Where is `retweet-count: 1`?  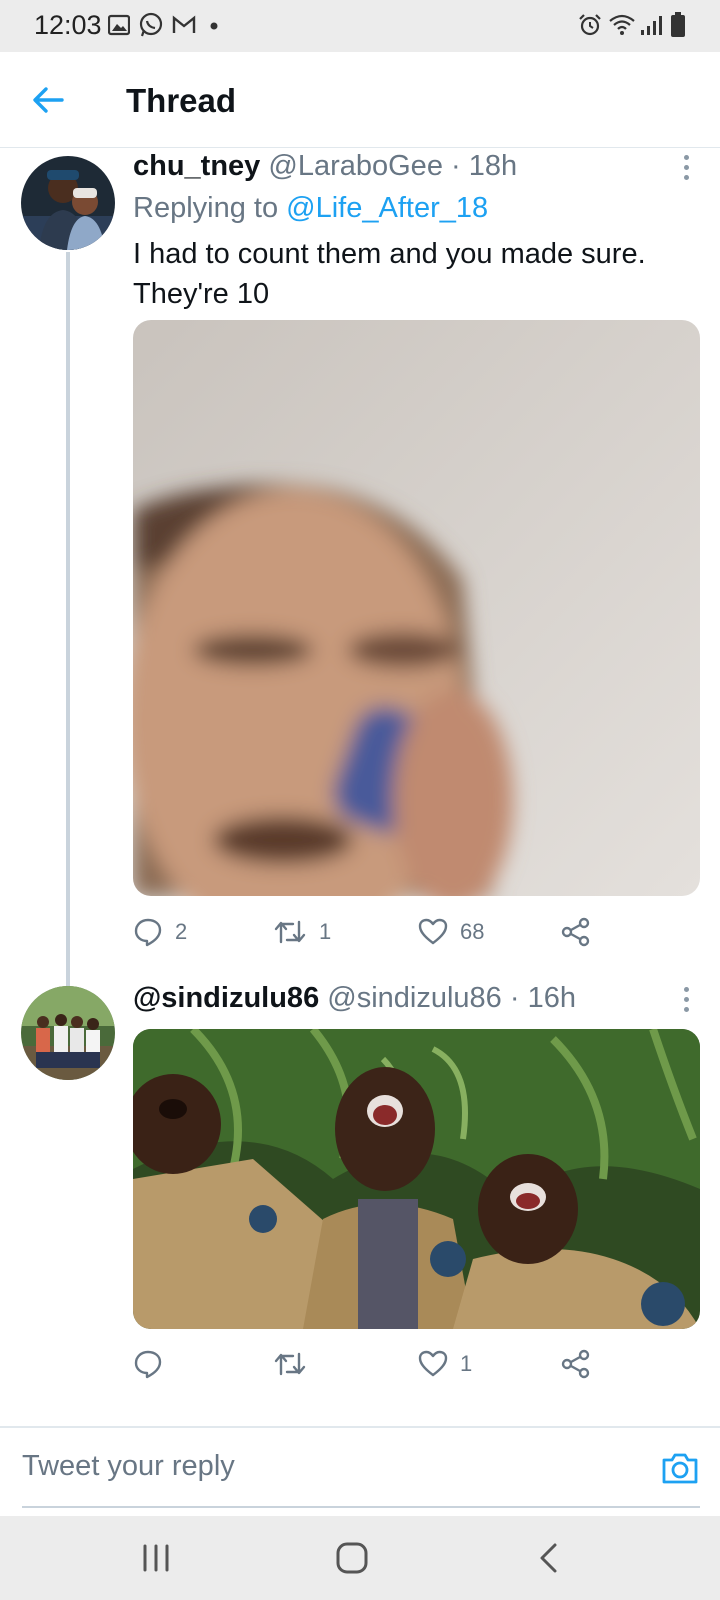
retweet-count: 1 is located at coordinates (325, 931).